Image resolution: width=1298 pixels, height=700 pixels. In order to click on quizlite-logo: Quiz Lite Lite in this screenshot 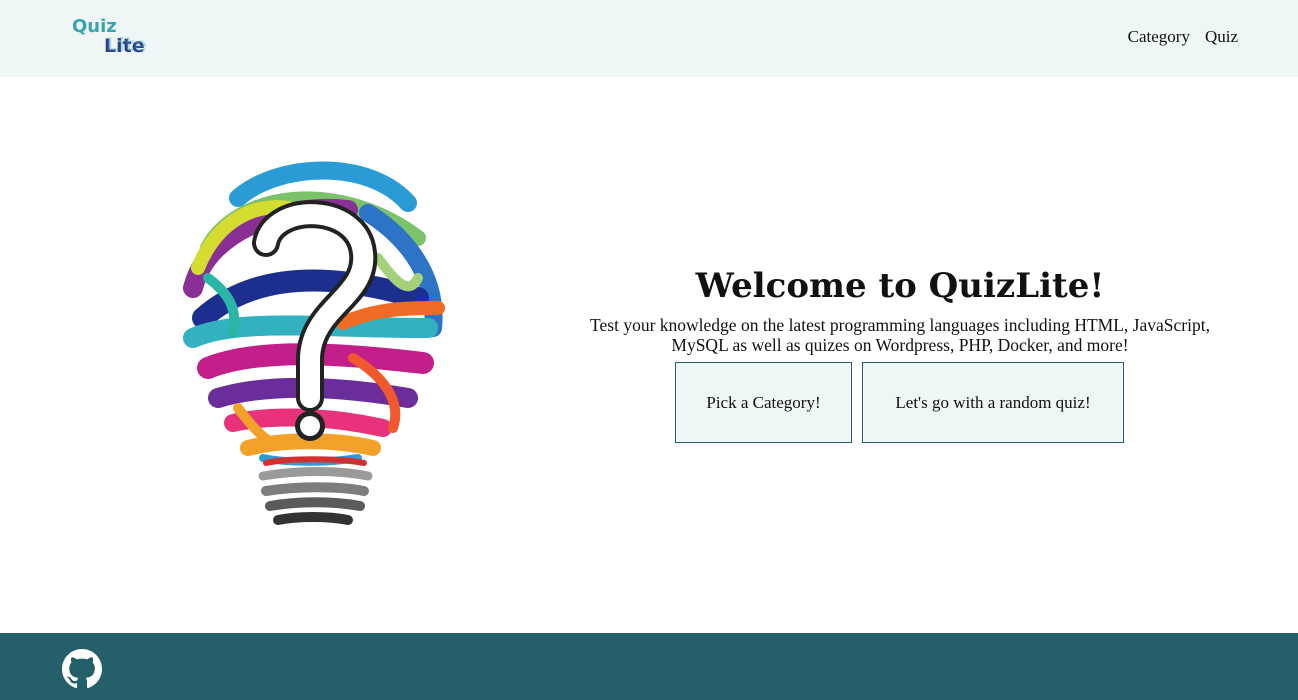, I will do `click(116, 35)`.